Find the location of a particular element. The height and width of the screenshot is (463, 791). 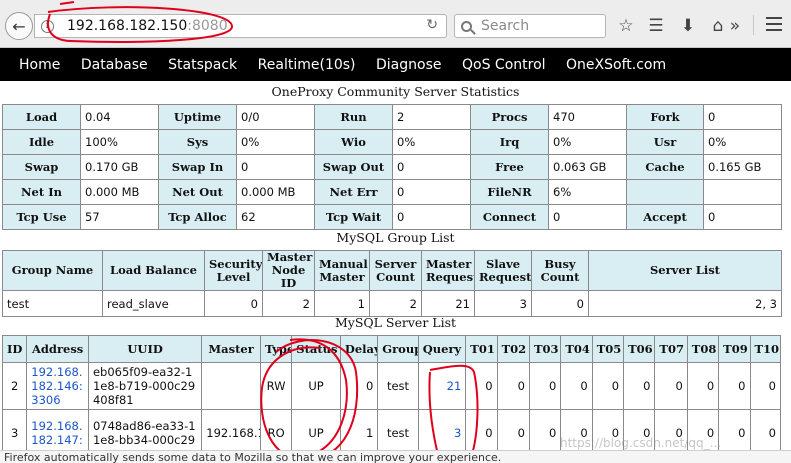

stats-label: Tcp Alloc is located at coordinates (197, 217).